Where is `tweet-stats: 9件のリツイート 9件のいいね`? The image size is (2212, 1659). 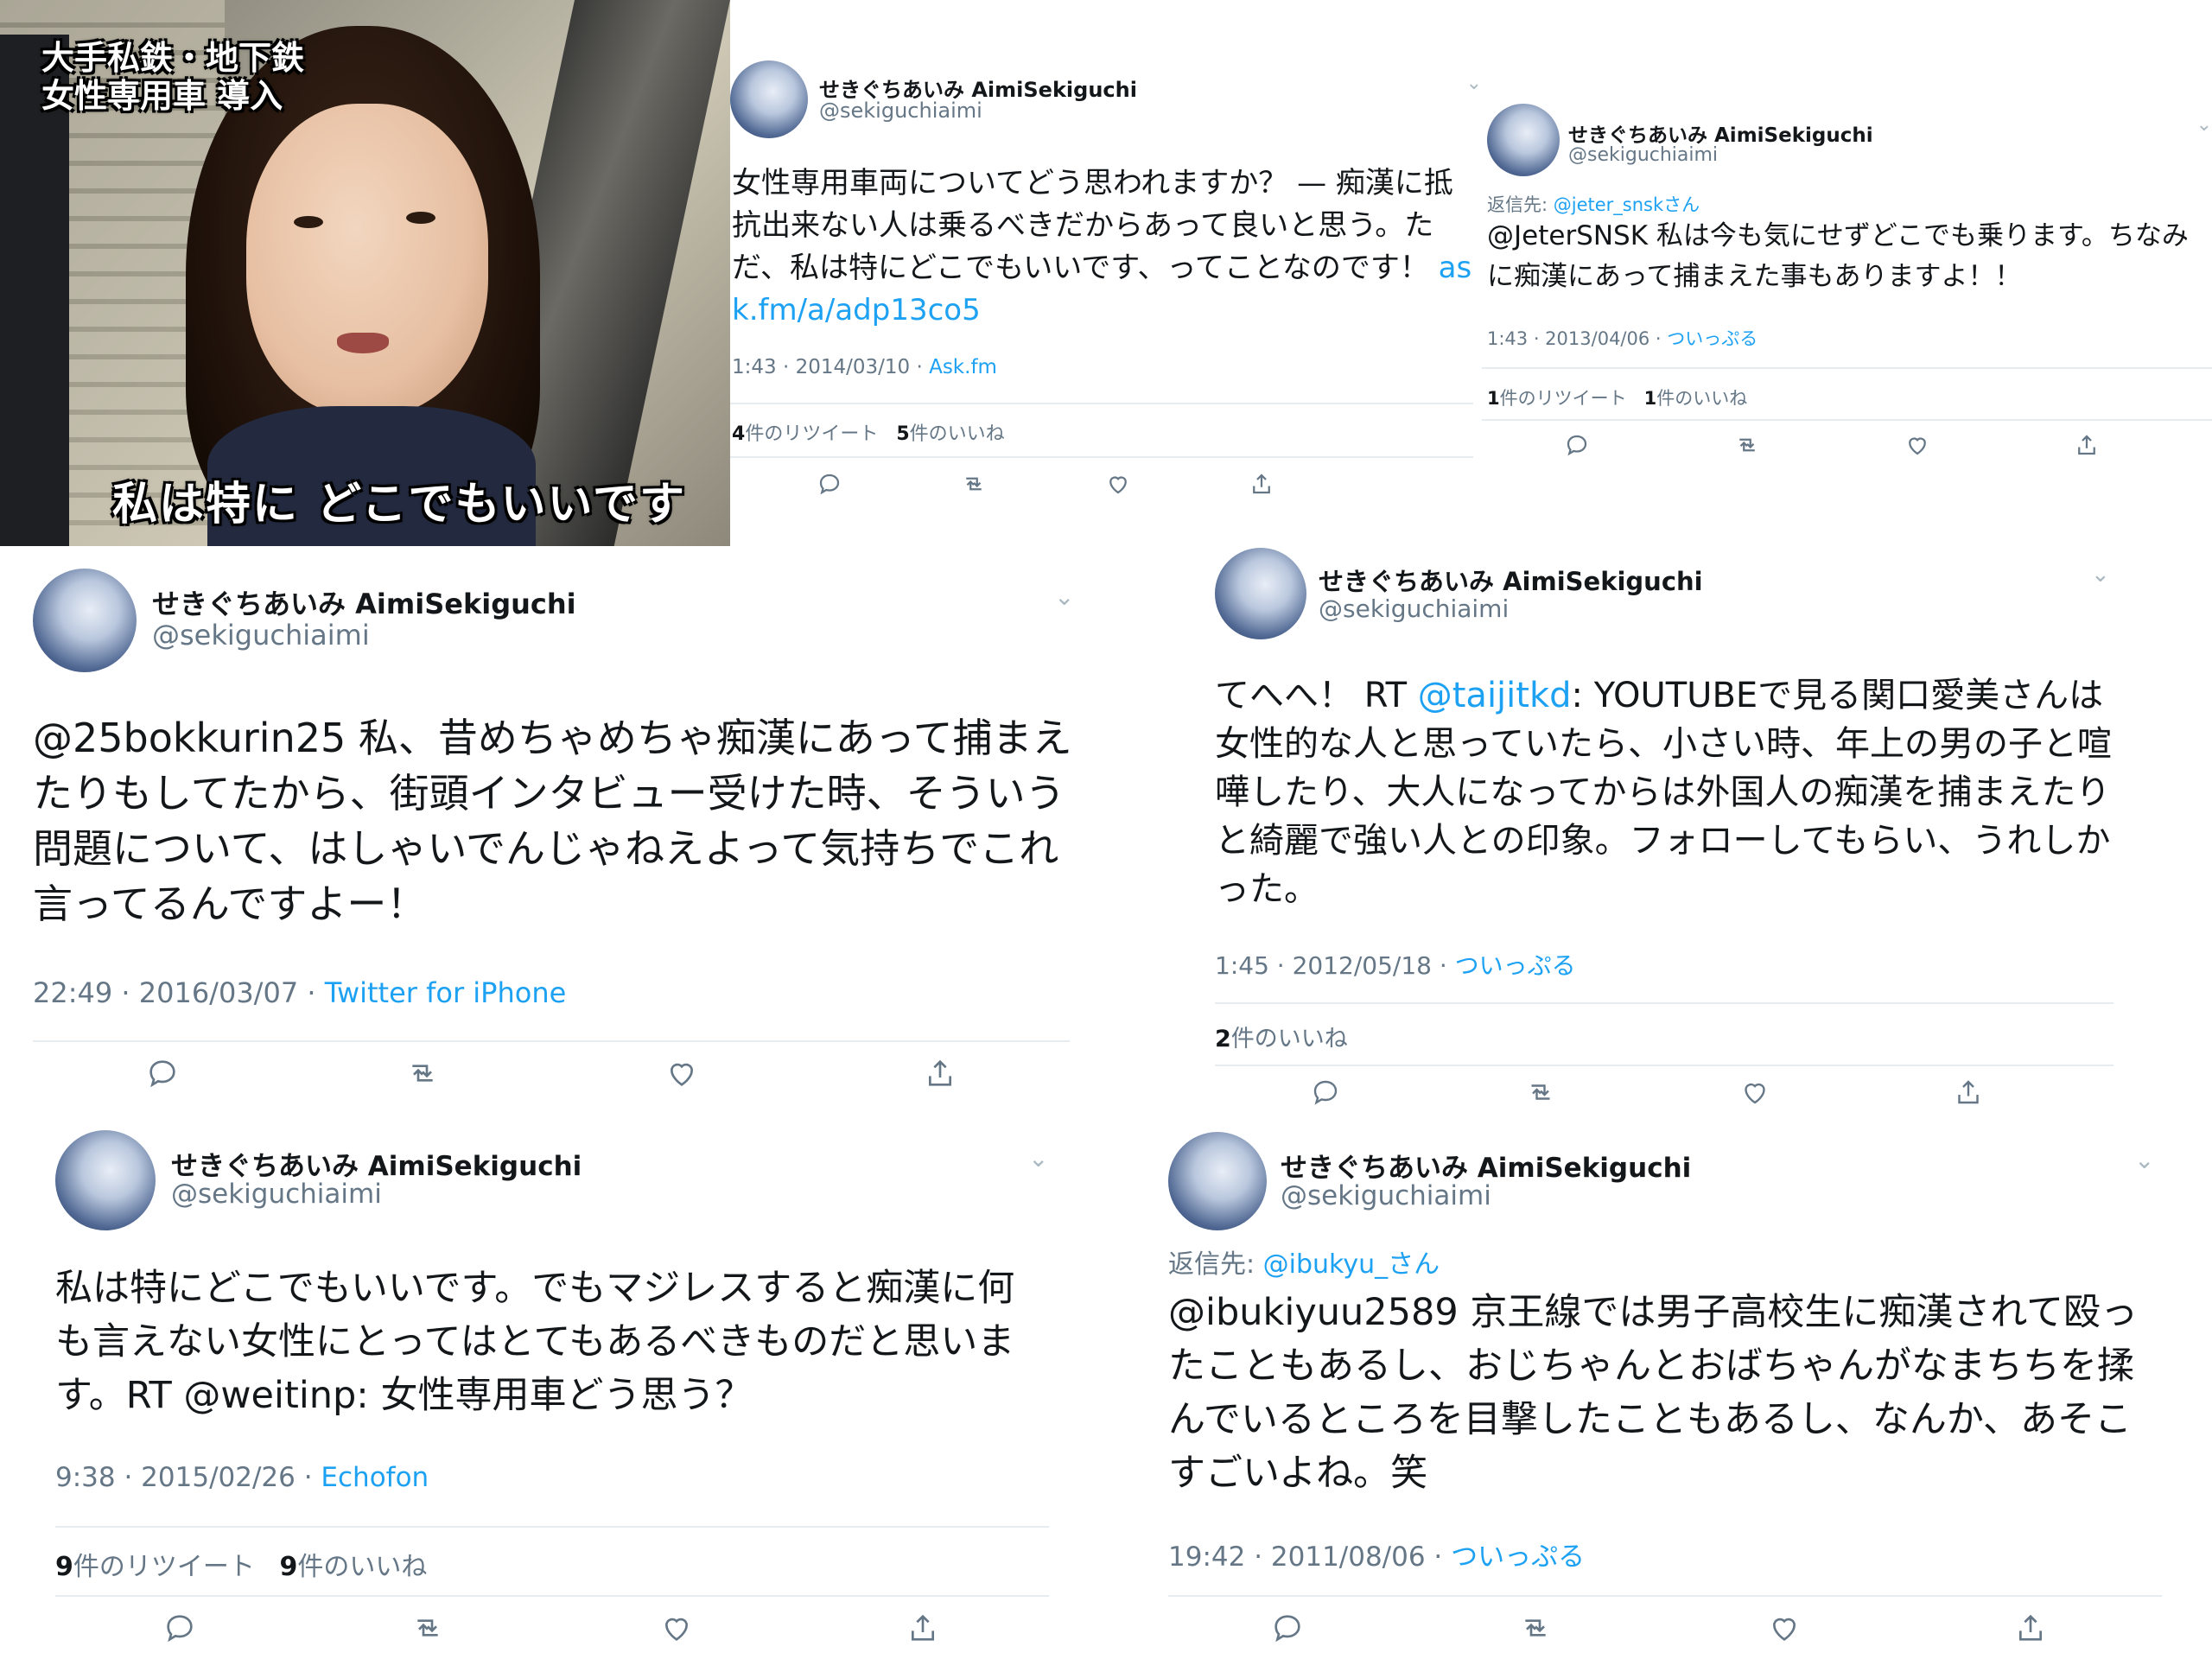 tweet-stats: 9件のリツイート 9件のいいね is located at coordinates (241, 1564).